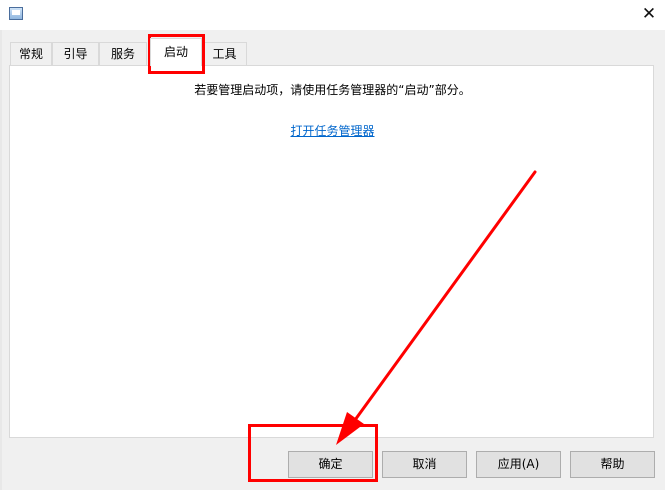 This screenshot has height=490, width=665. What do you see at coordinates (332, 130) in the screenshot?
I see `open-task-manager-link: 打开任务管理器` at bounding box center [332, 130].